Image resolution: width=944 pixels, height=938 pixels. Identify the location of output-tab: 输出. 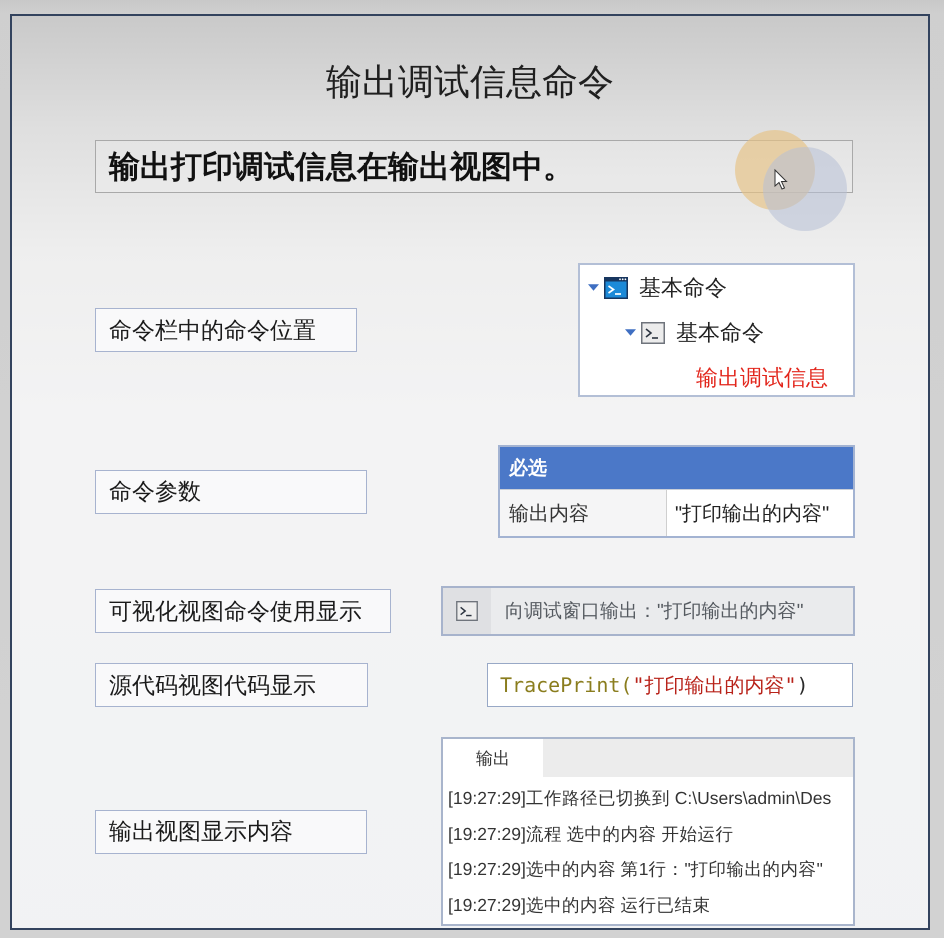
(493, 758).